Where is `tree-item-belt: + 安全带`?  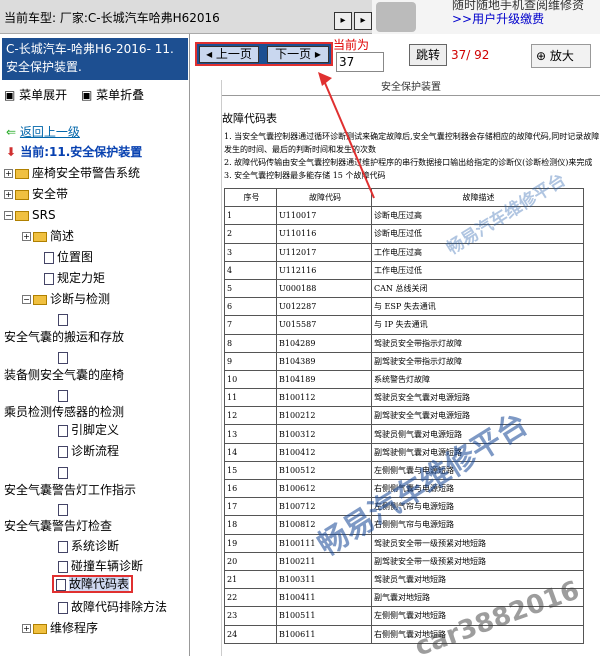
tree-item-belt: + 安全带 is located at coordinates (36, 194).